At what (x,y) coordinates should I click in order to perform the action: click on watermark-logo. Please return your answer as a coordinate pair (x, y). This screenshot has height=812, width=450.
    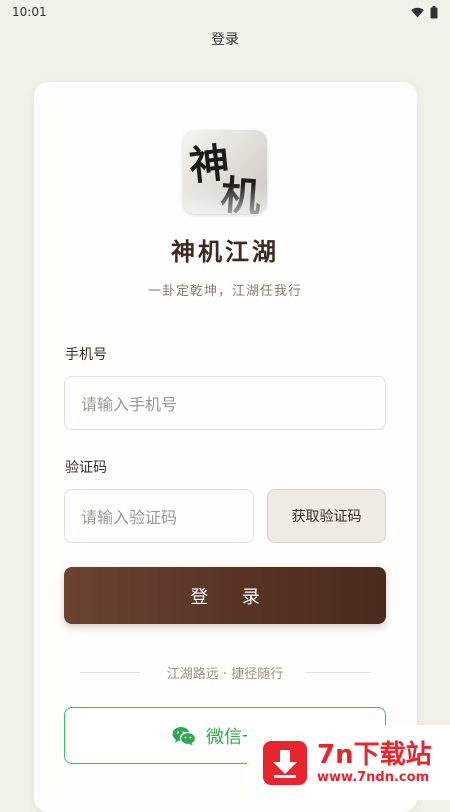
    Looking at the image, I should click on (285, 762).